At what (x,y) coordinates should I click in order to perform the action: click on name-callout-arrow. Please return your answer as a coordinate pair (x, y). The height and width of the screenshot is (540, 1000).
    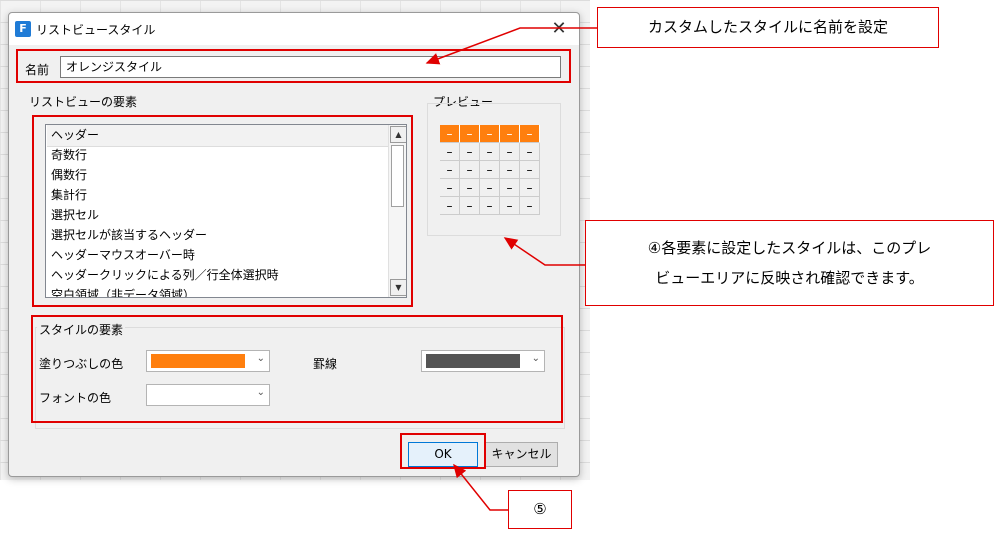
    Looking at the image, I should click on (511, 46).